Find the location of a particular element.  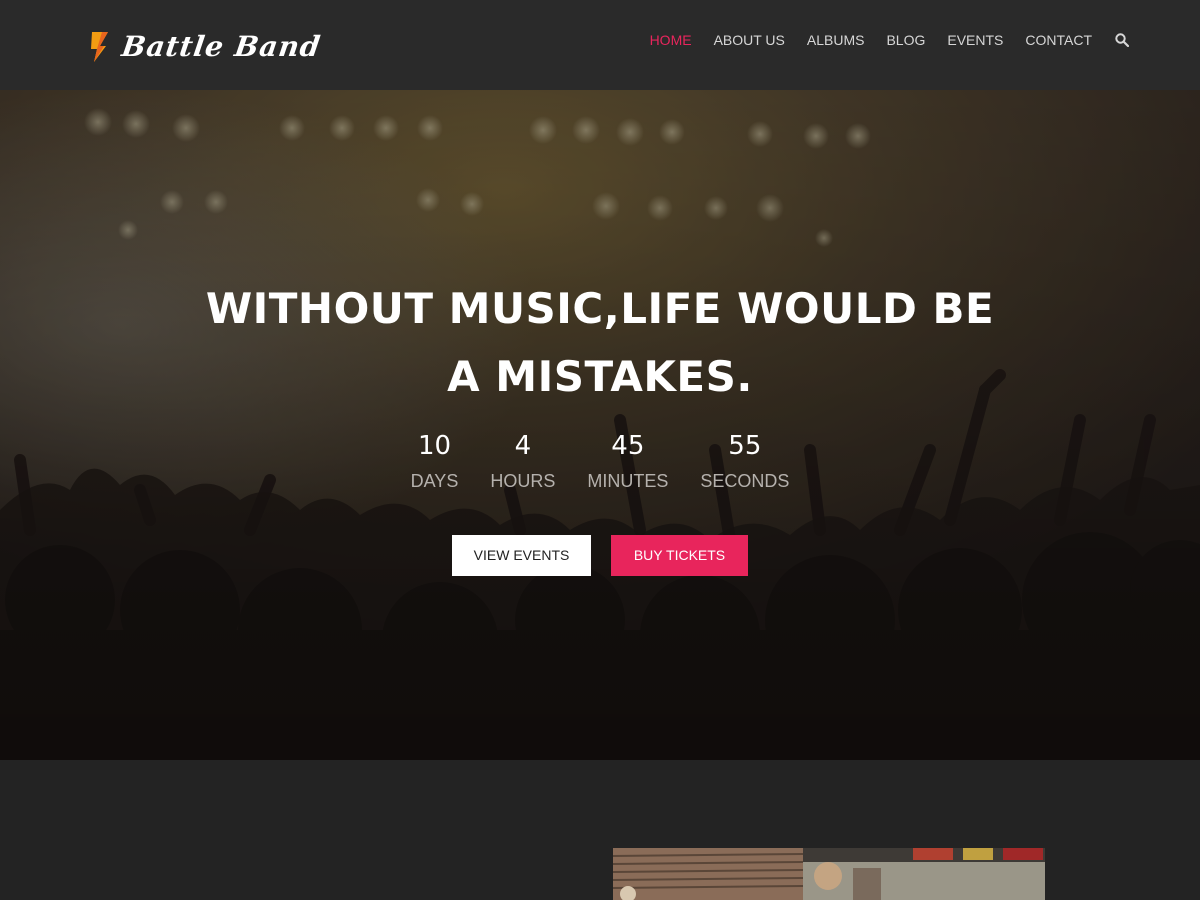

nav-item-blog: BLOG is located at coordinates (905, 40).